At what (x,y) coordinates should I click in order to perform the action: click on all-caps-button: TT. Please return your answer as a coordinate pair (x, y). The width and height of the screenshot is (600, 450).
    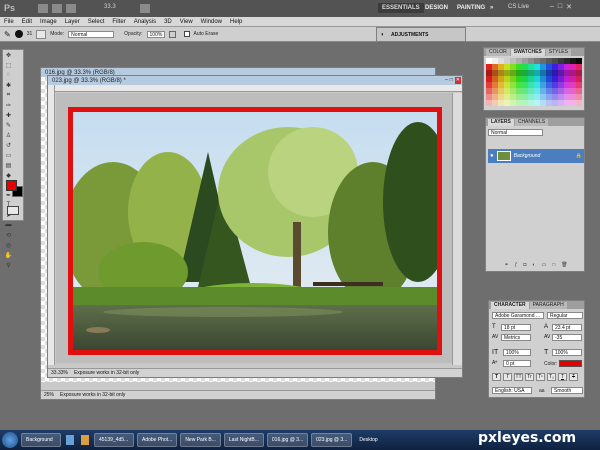
    Looking at the image, I should click on (518, 377).